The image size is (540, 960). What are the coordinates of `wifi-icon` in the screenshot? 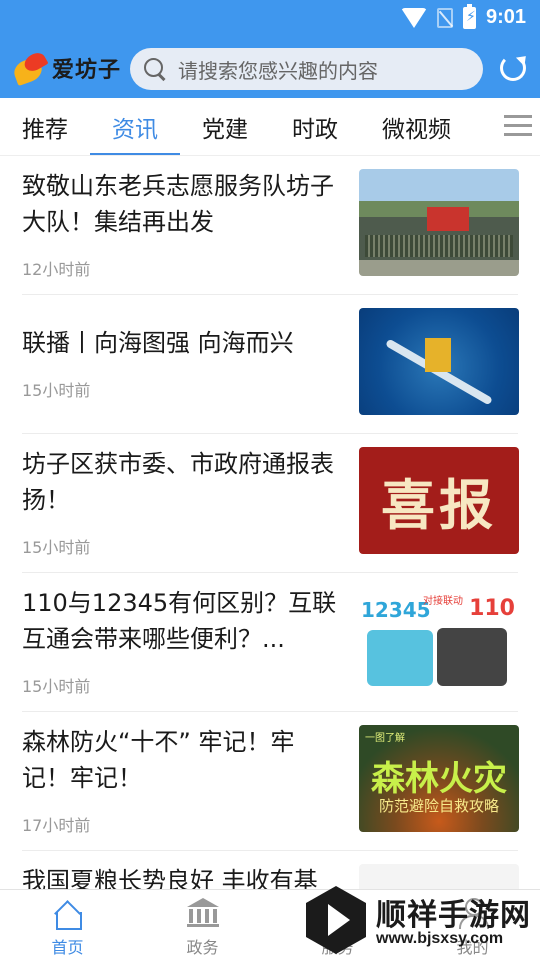 It's located at (413, 17).